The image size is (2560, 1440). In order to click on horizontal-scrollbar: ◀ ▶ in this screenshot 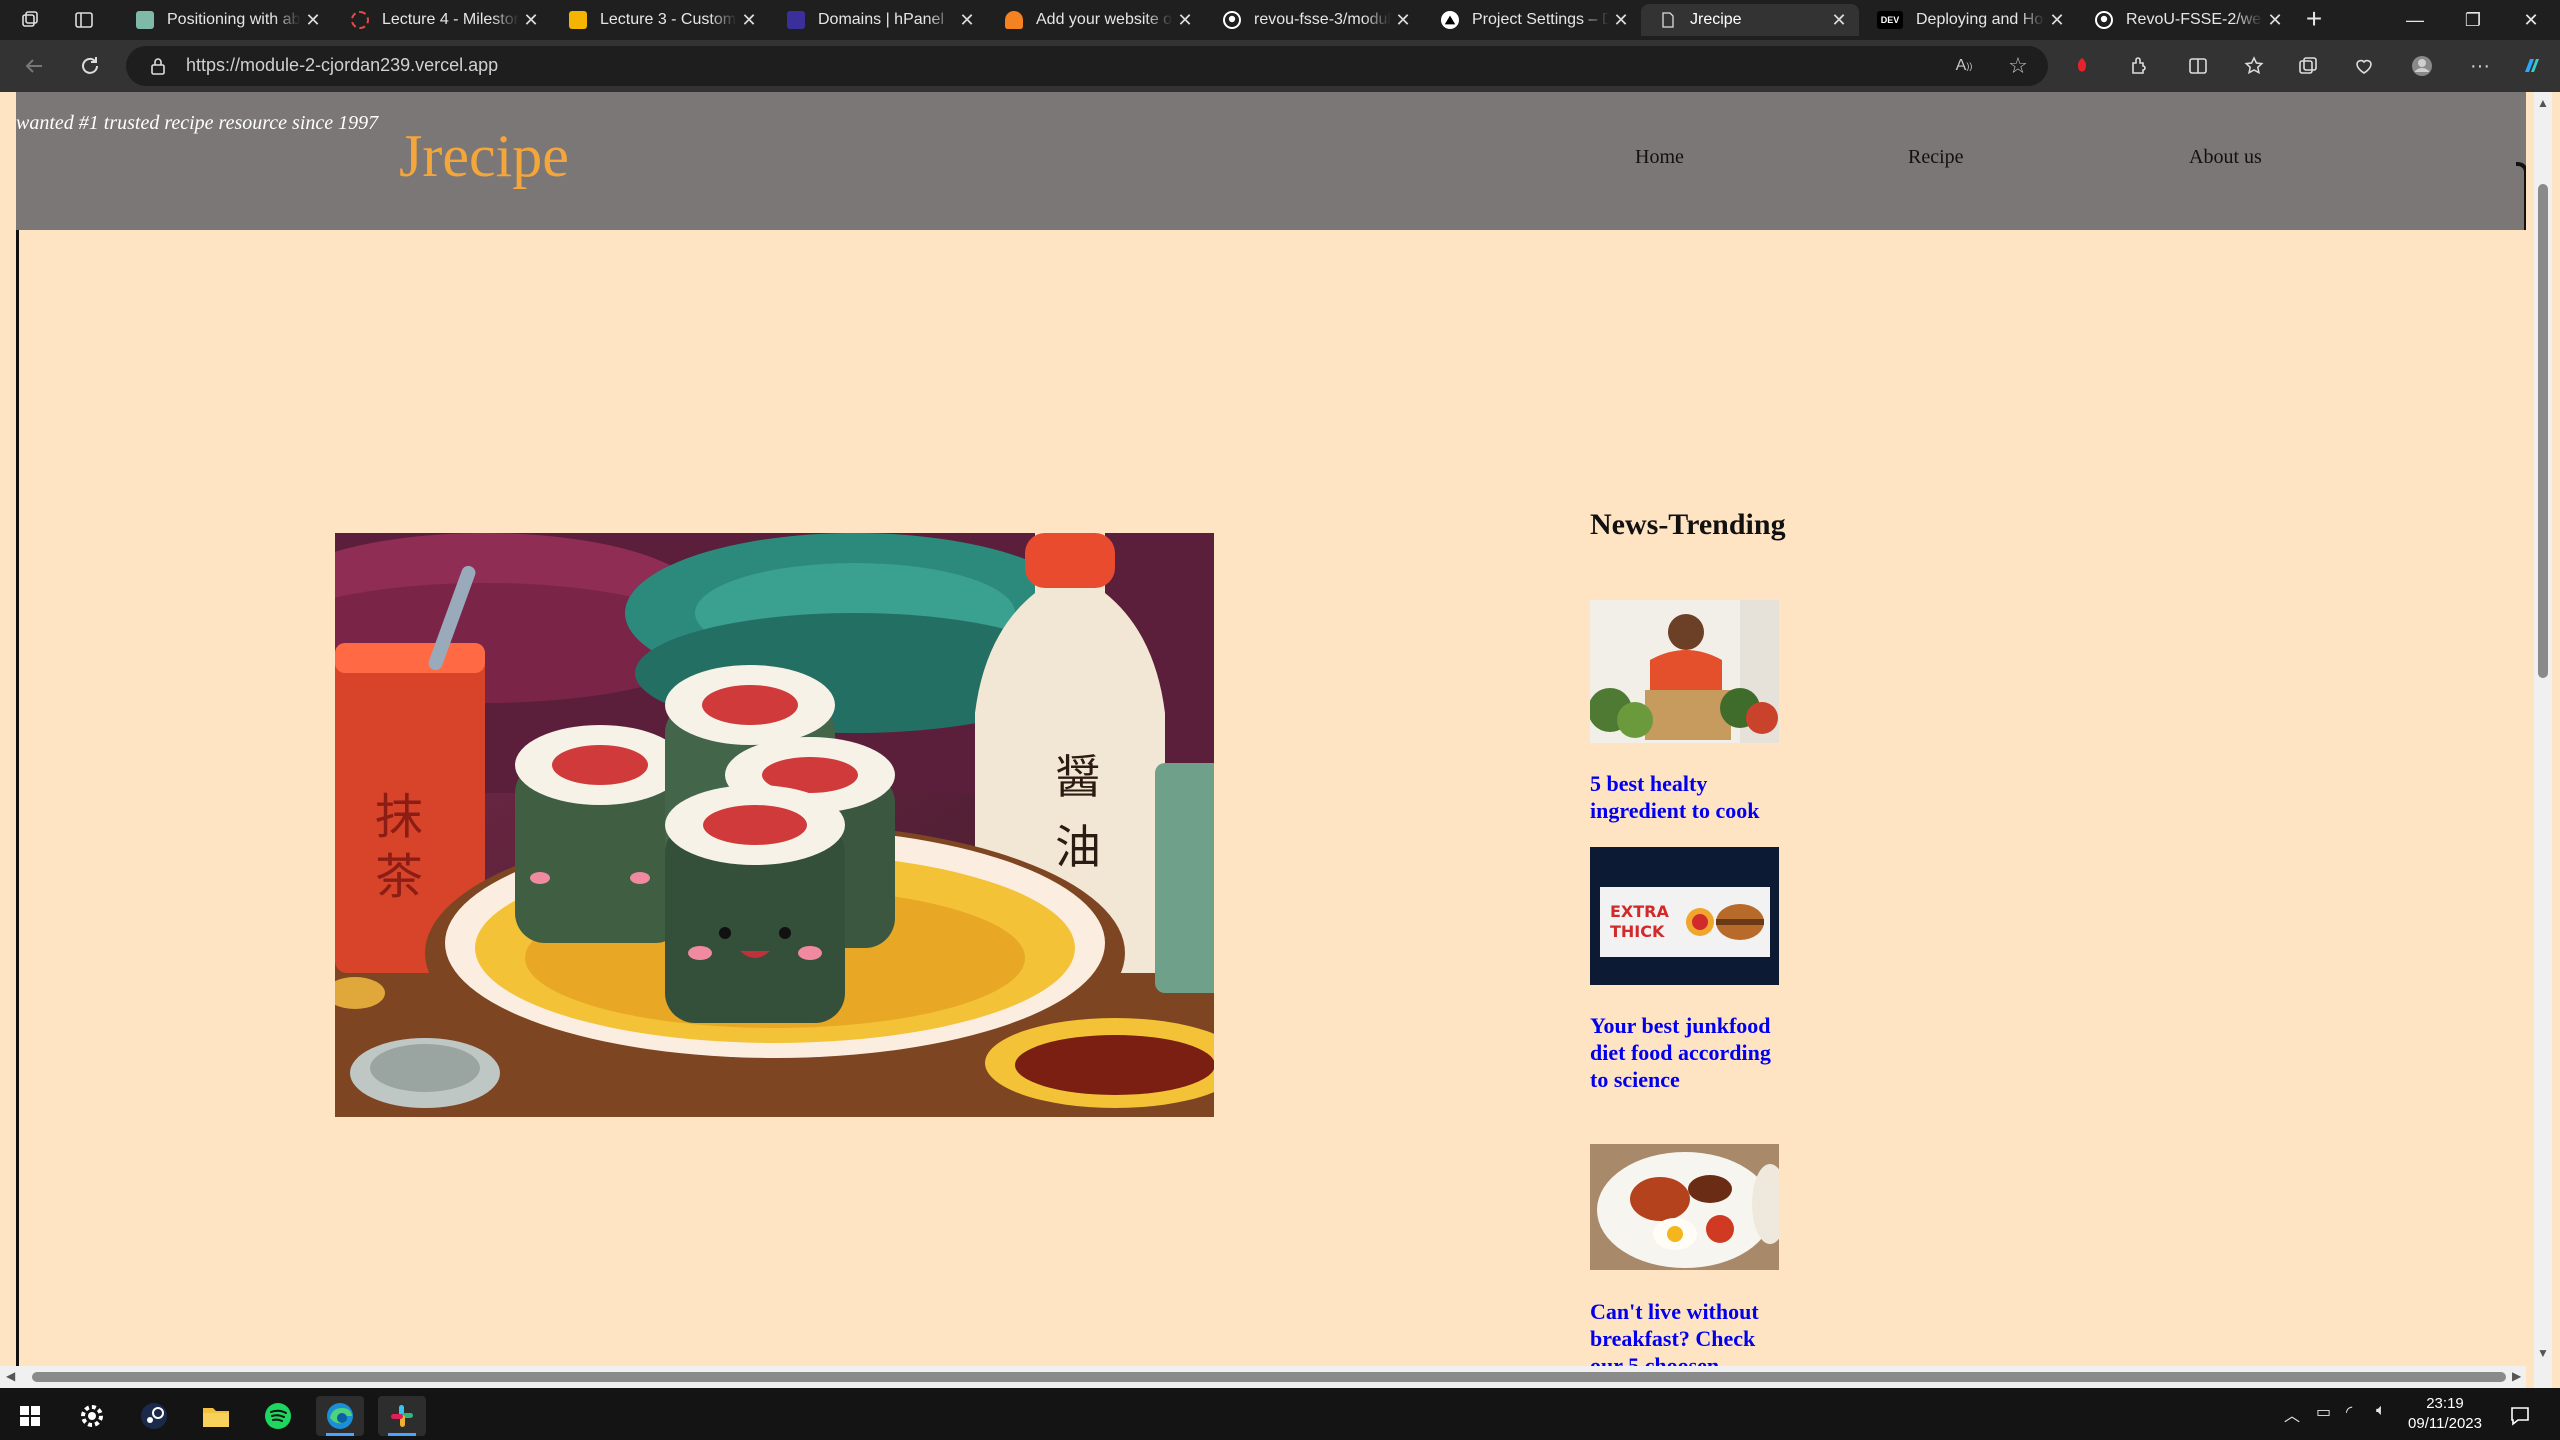, I will do `click(1263, 1377)`.